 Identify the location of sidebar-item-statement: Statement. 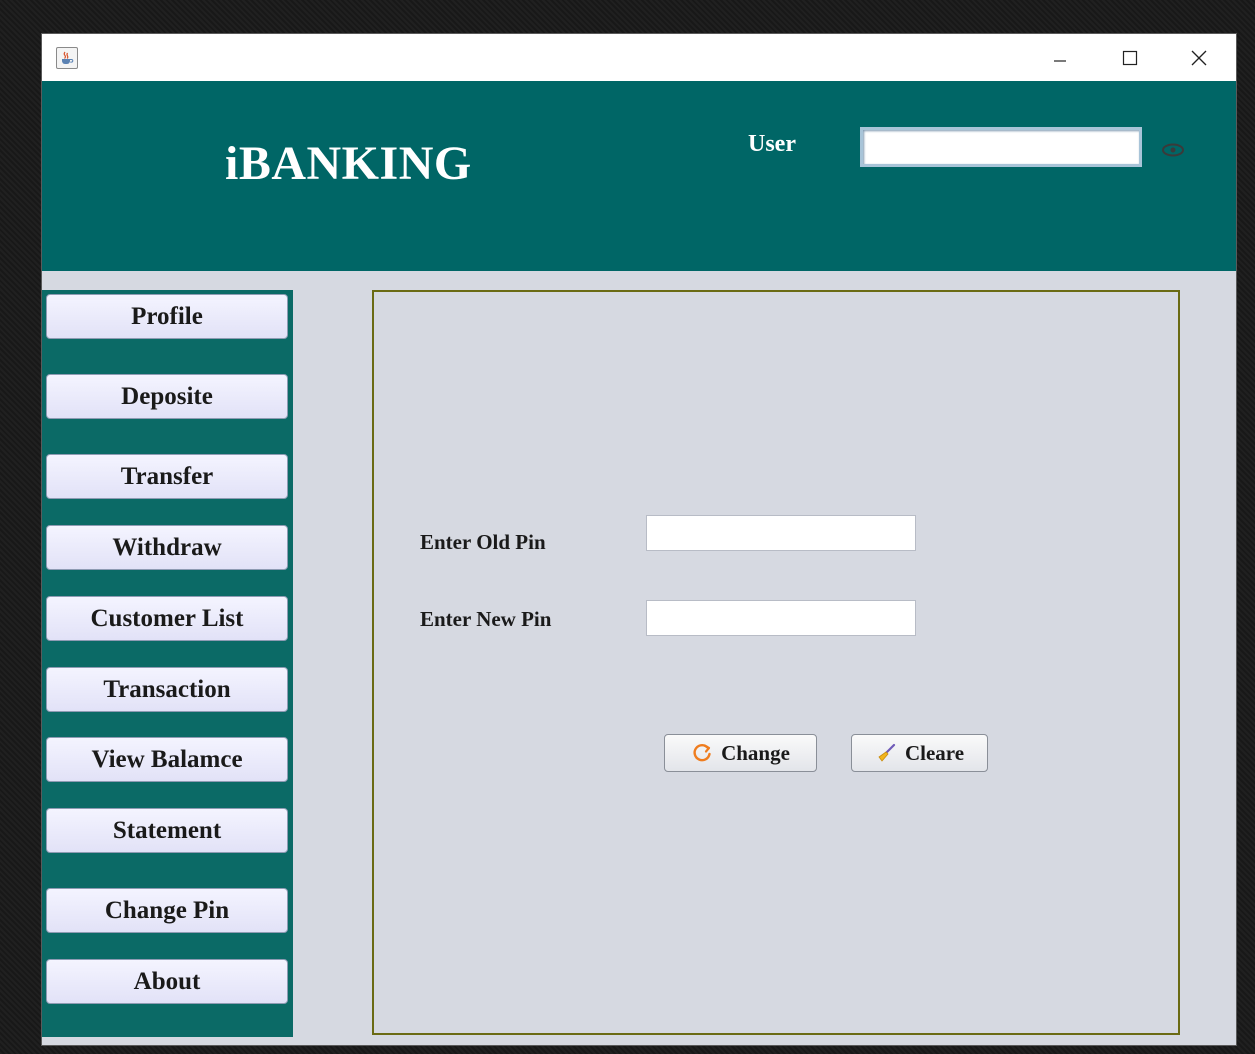
(167, 830).